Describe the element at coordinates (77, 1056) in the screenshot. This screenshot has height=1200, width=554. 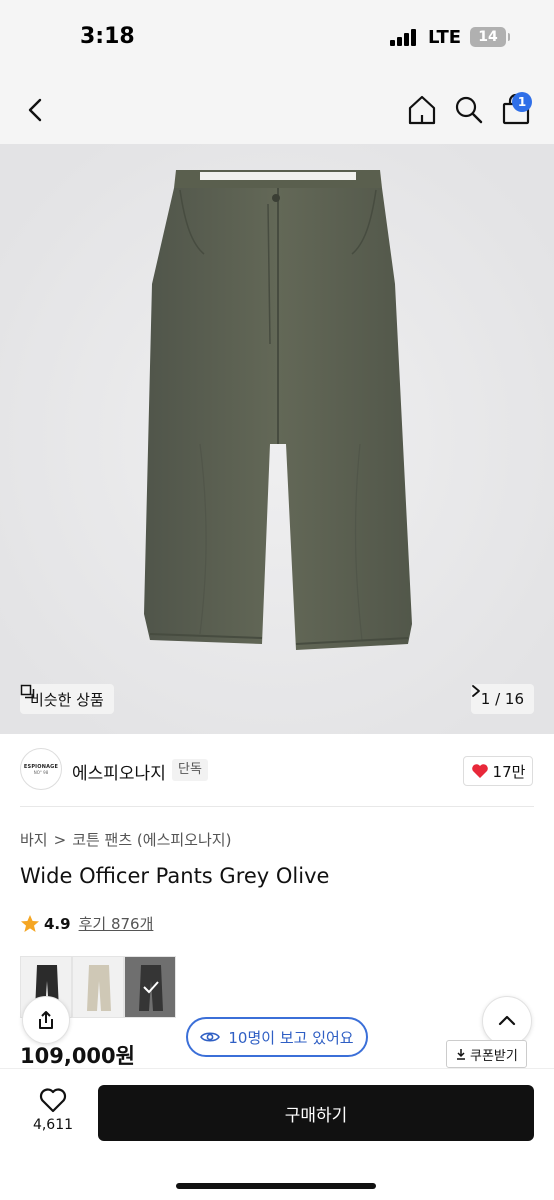
I see `product-price: 109,000원` at that location.